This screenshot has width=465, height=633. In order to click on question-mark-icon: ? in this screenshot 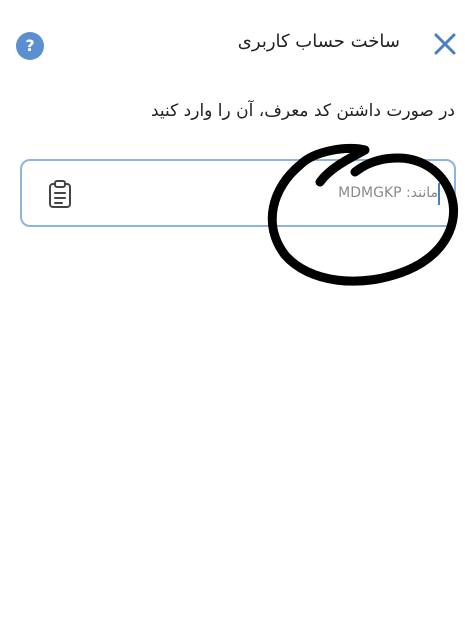, I will do `click(30, 45)`.